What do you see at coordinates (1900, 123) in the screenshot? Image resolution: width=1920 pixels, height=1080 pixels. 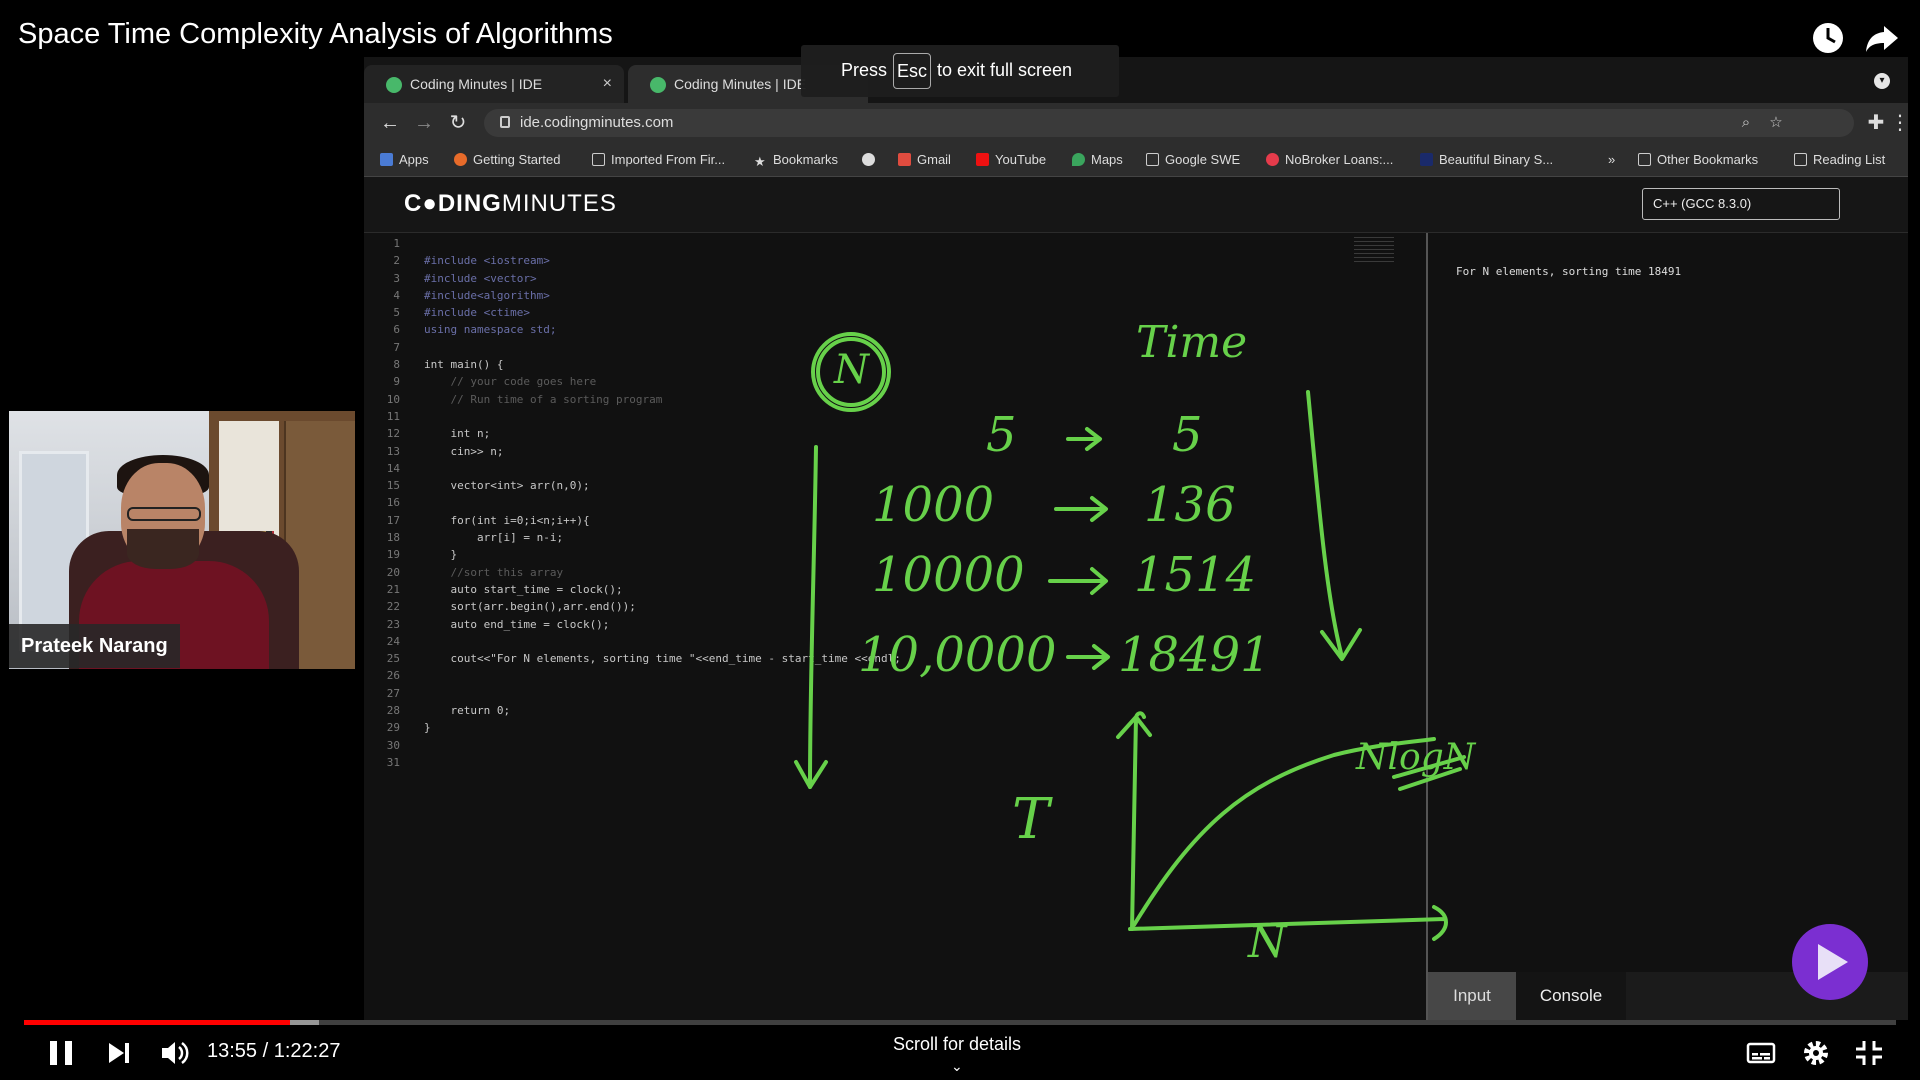 I see `menu-icon: ⋮` at bounding box center [1900, 123].